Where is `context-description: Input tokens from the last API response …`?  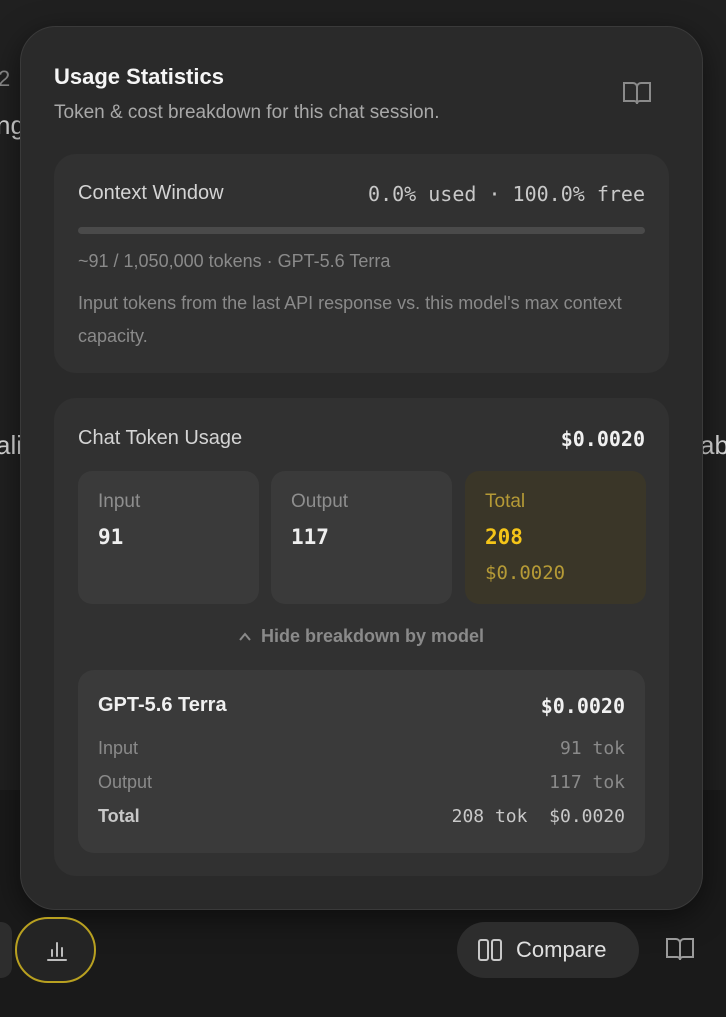
context-description: Input tokens from the last API response … is located at coordinates (350, 319).